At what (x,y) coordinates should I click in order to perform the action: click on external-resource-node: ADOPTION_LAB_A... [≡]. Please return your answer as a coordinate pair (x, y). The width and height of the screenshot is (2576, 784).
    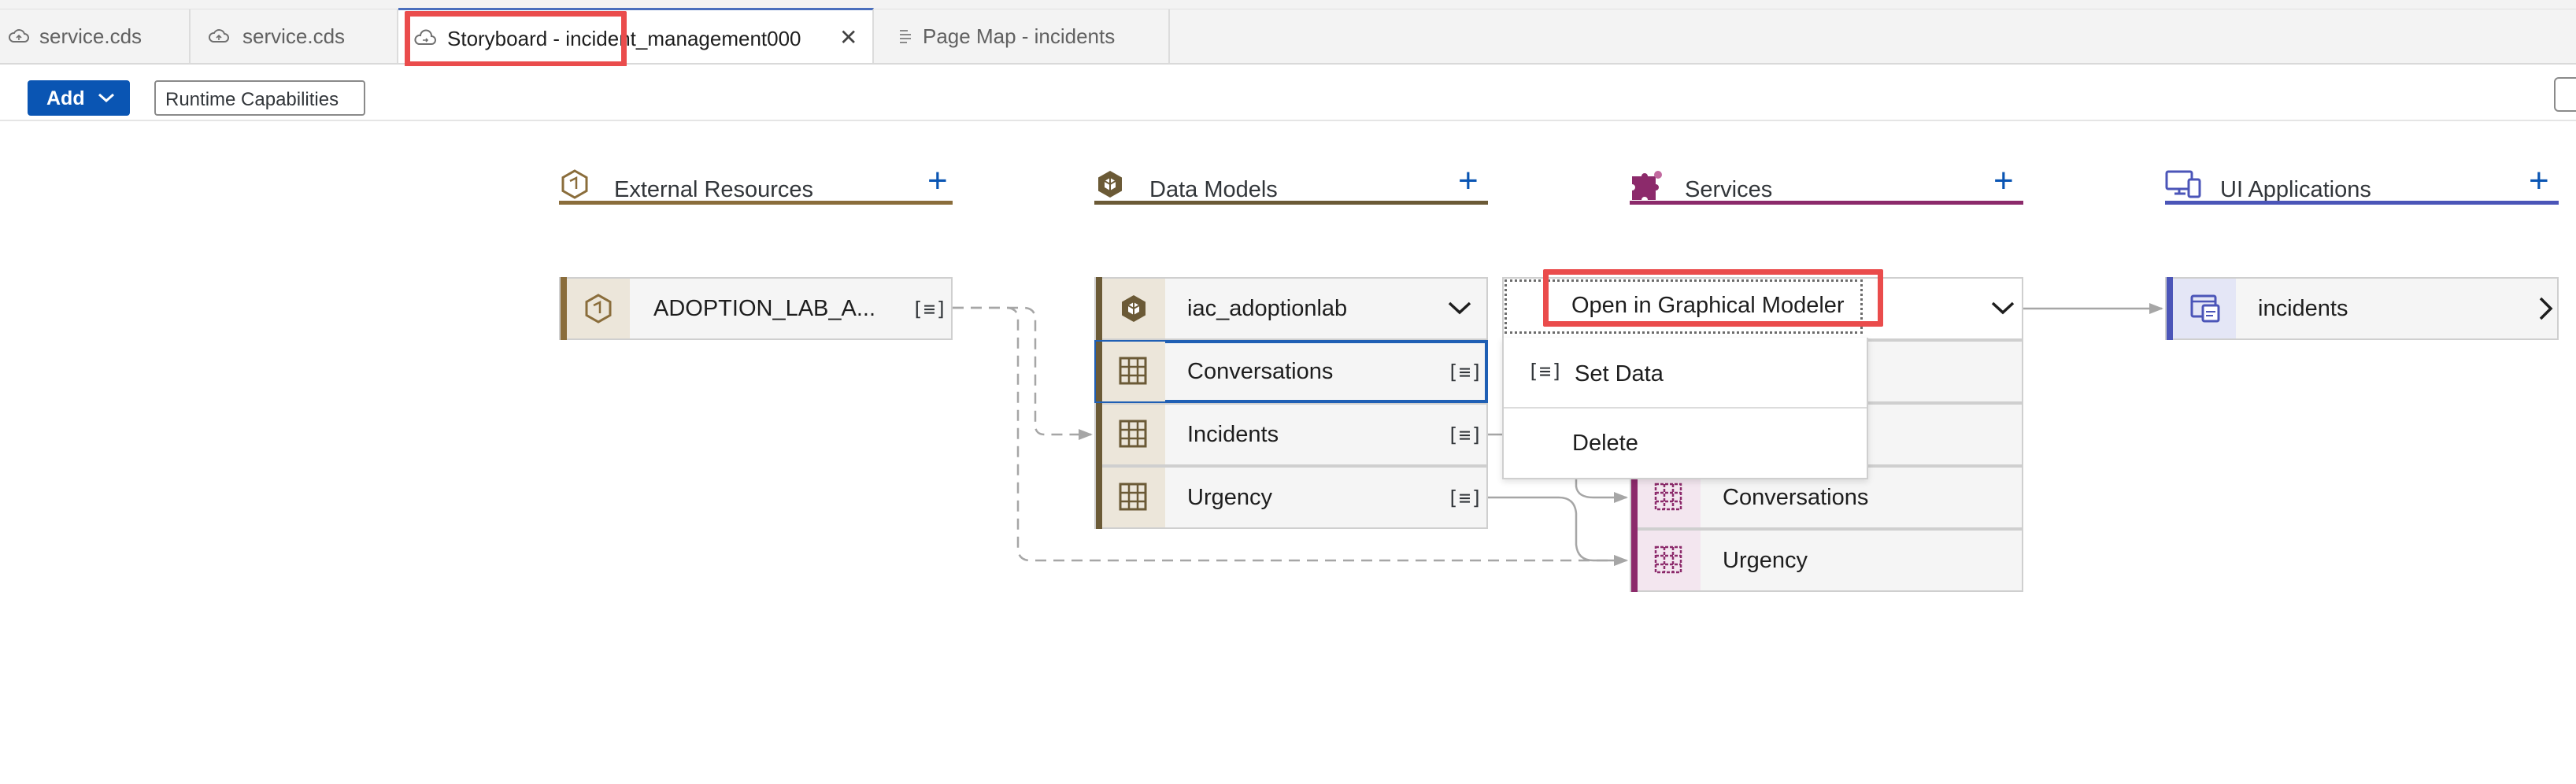
    Looking at the image, I should click on (756, 308).